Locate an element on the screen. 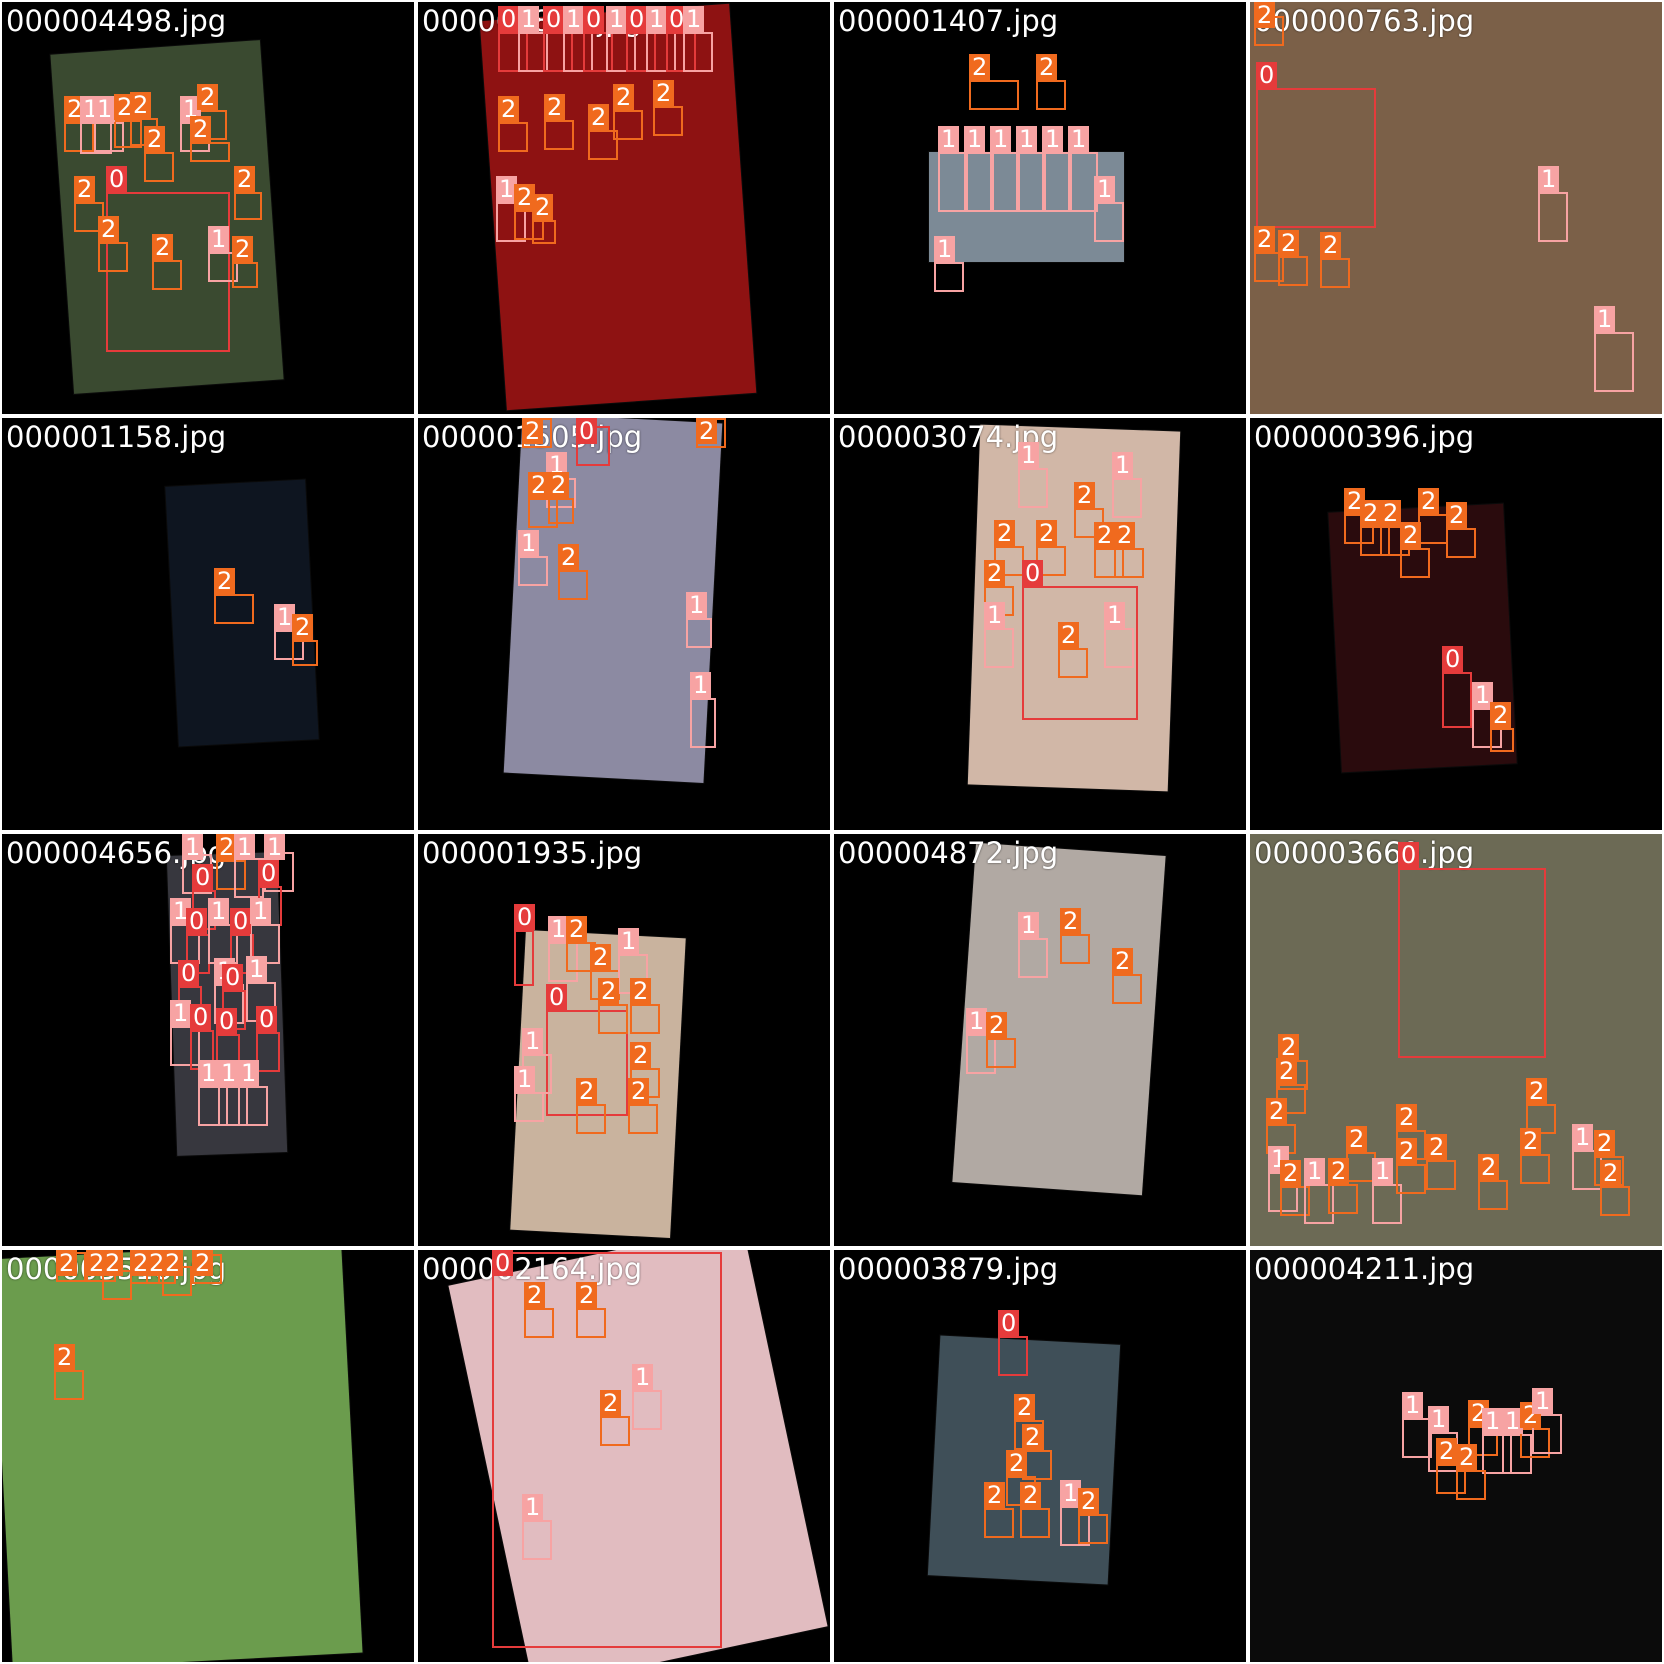 This screenshot has width=1664, height=1664. image-tile: 000001407.jpg 2 2 1 1 1 1 1 1 1 1 is located at coordinates (1040, 208).